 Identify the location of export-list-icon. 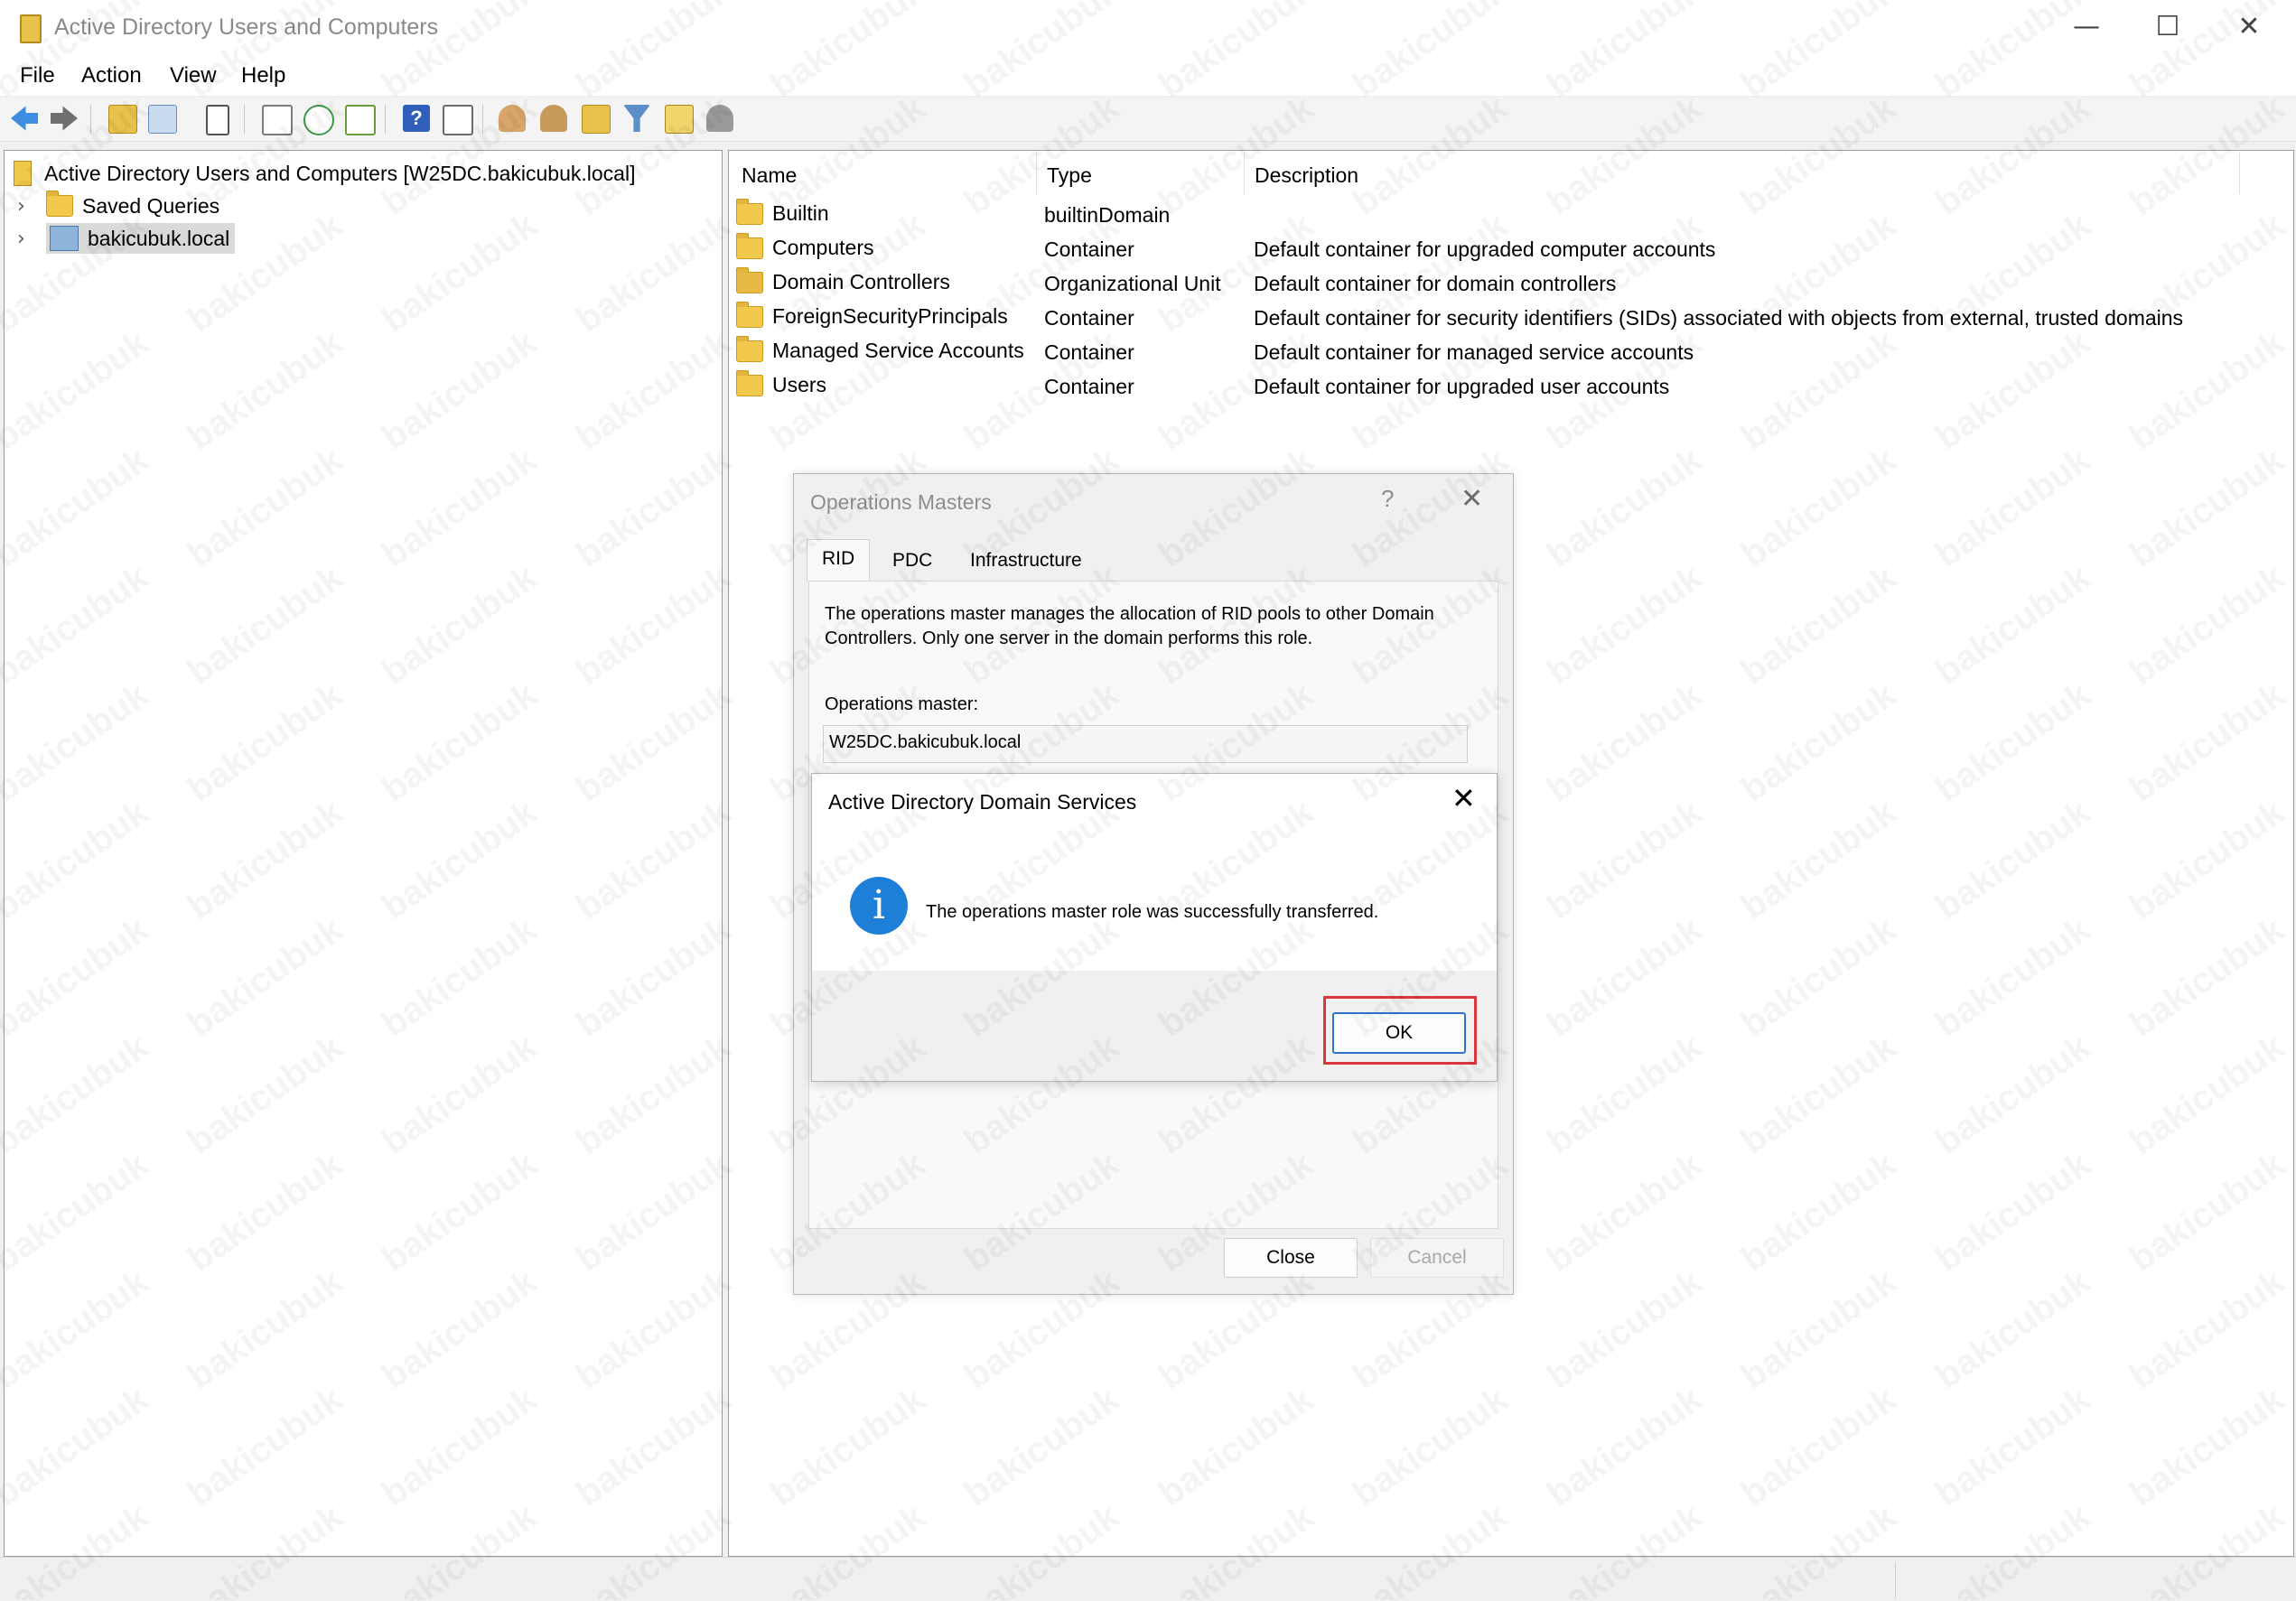
(360, 120).